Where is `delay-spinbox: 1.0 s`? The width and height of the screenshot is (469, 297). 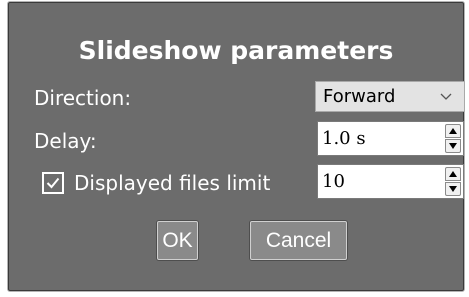
delay-spinbox: 1.0 s is located at coordinates (390, 138).